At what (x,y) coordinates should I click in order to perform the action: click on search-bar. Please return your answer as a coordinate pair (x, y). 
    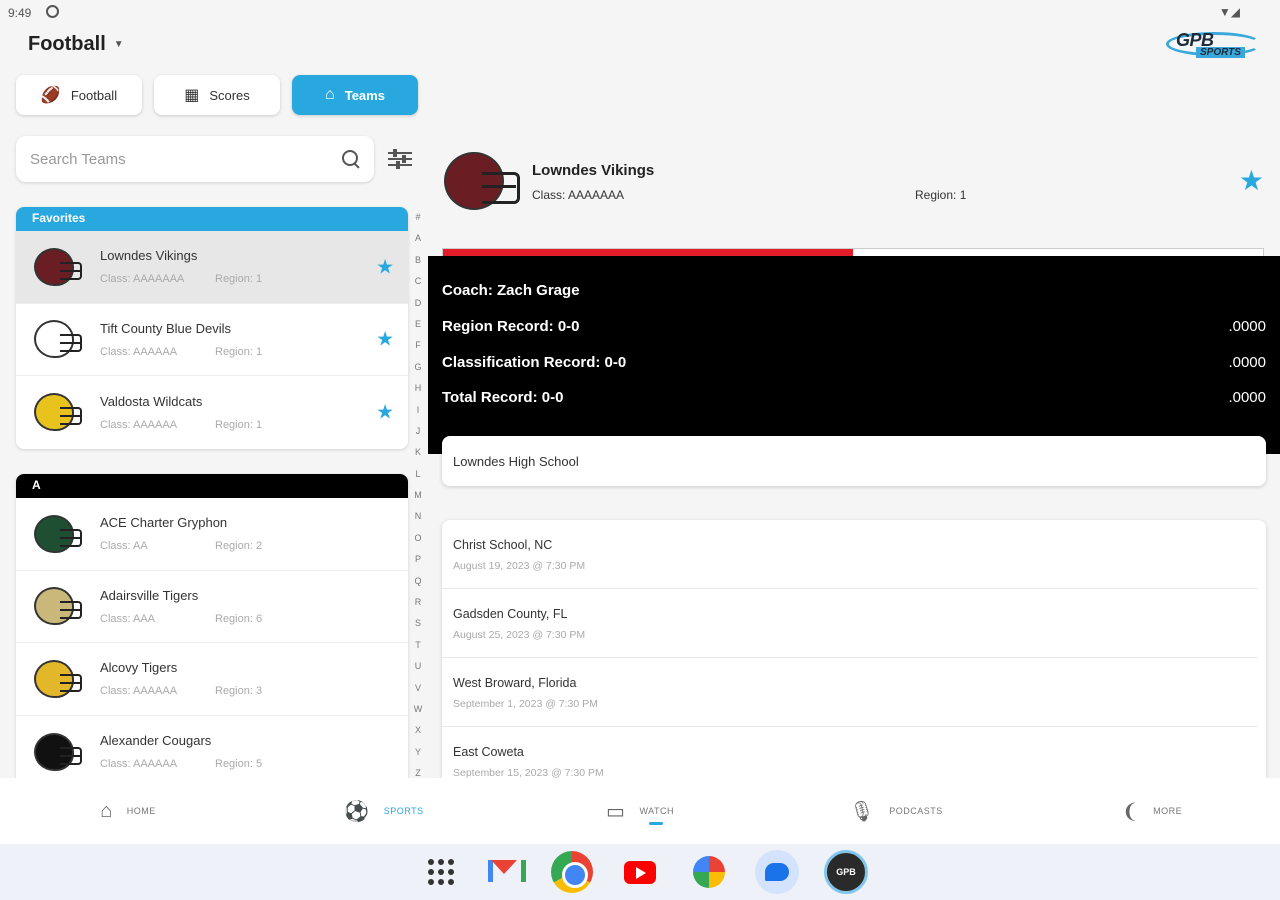
    Looking at the image, I should click on (195, 159).